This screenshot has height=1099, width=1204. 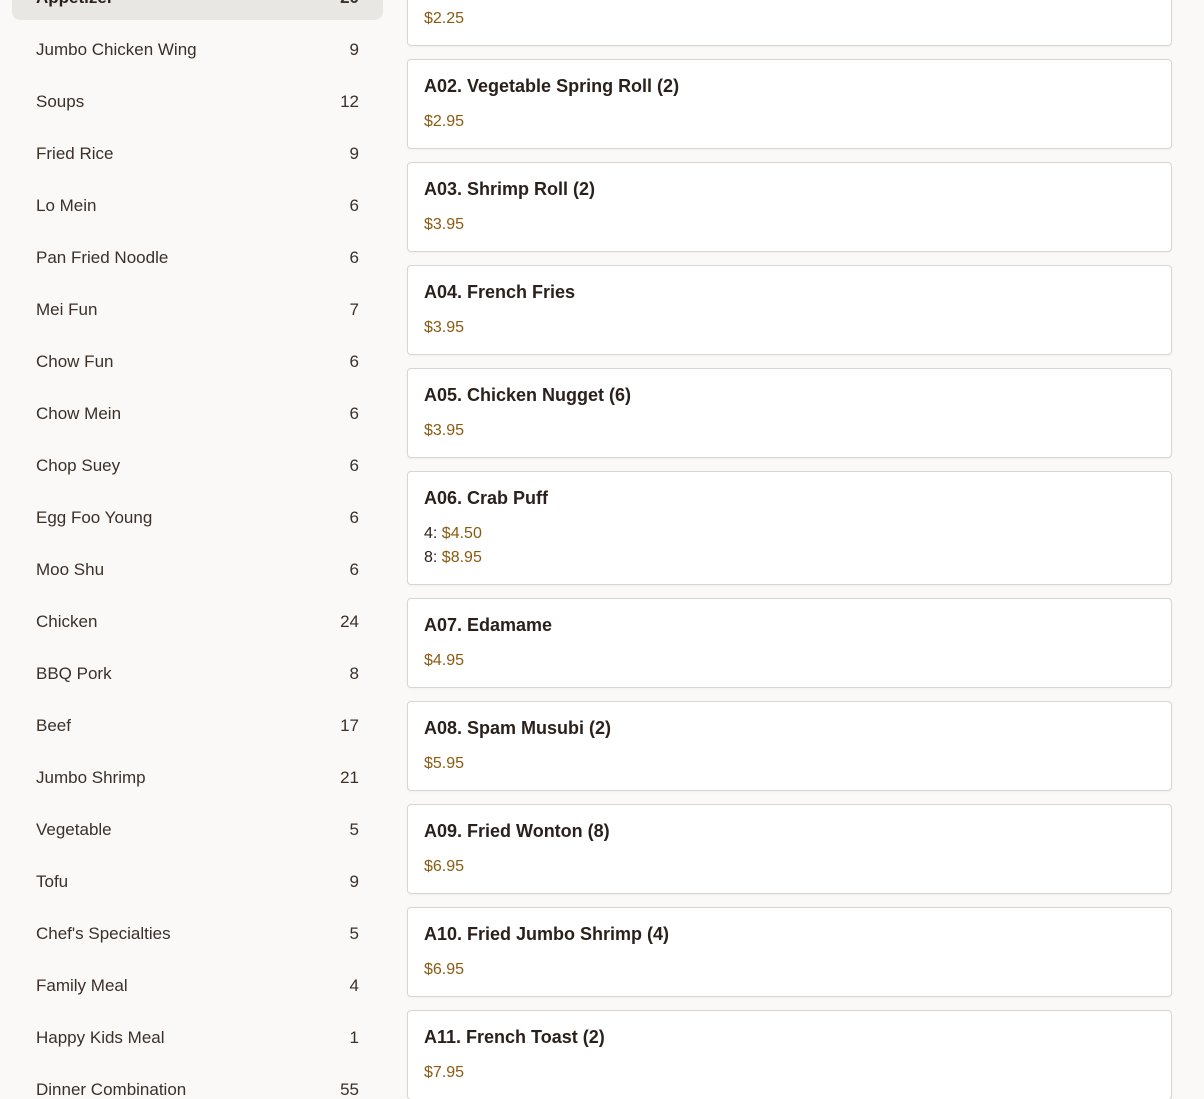 What do you see at coordinates (197, 778) in the screenshot?
I see `sidebar-category-item: Jumbo Shrimp 21` at bounding box center [197, 778].